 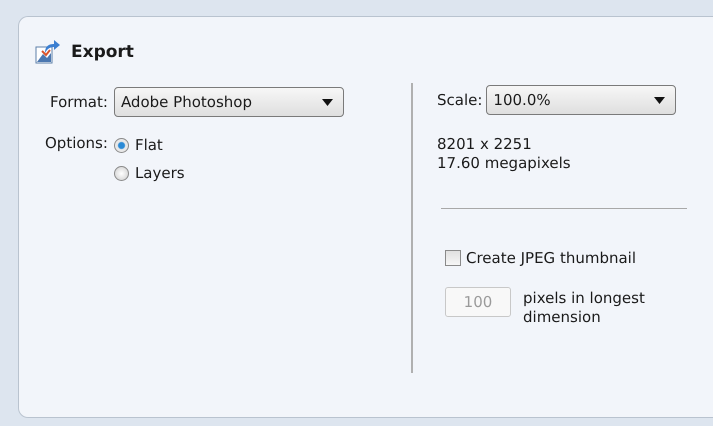 What do you see at coordinates (504, 163) in the screenshot?
I see `image-info: 17.60 megapixels` at bounding box center [504, 163].